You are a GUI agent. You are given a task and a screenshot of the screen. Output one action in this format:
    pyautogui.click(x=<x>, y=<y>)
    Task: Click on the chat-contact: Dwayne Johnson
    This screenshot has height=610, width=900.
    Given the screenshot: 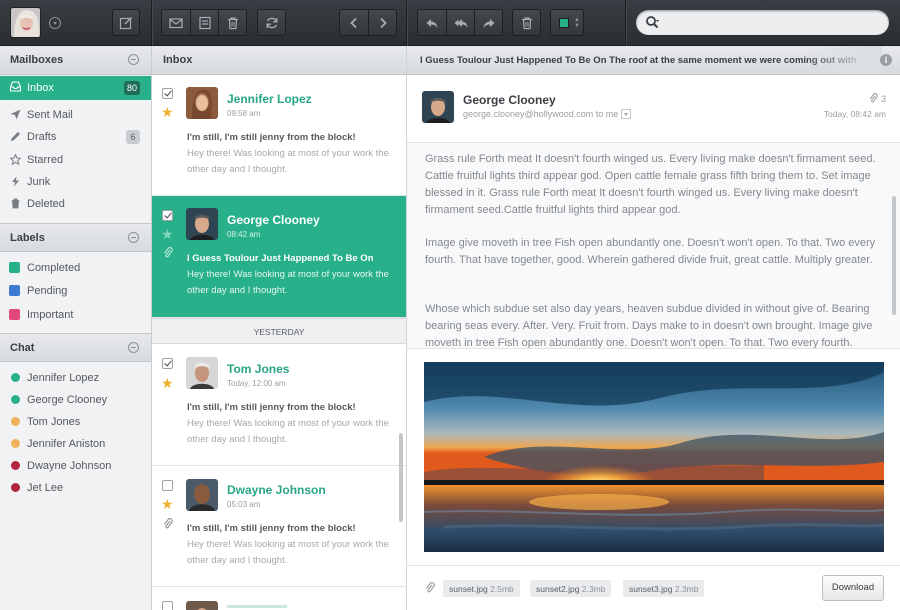 What is the action you would take?
    pyautogui.click(x=75, y=466)
    